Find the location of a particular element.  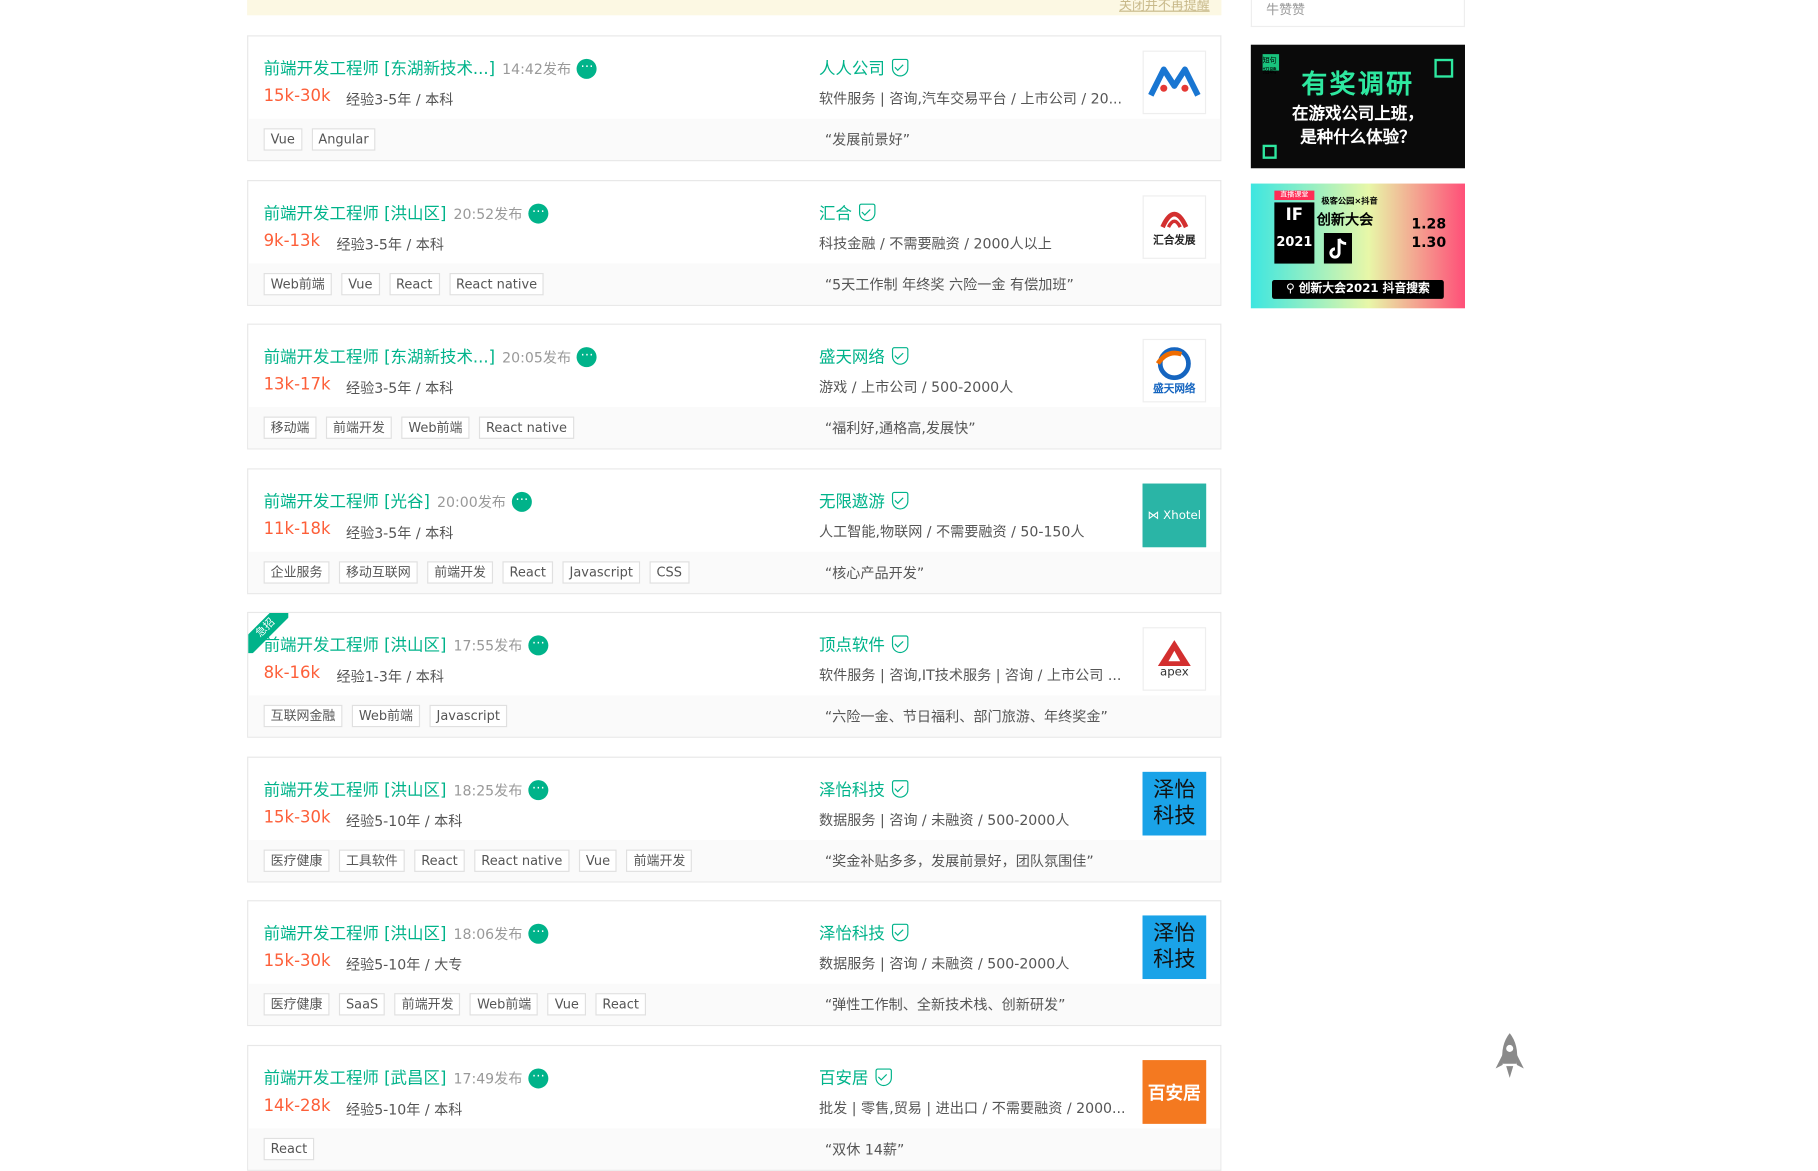

tag-list: React is located at coordinates (289, 1149).